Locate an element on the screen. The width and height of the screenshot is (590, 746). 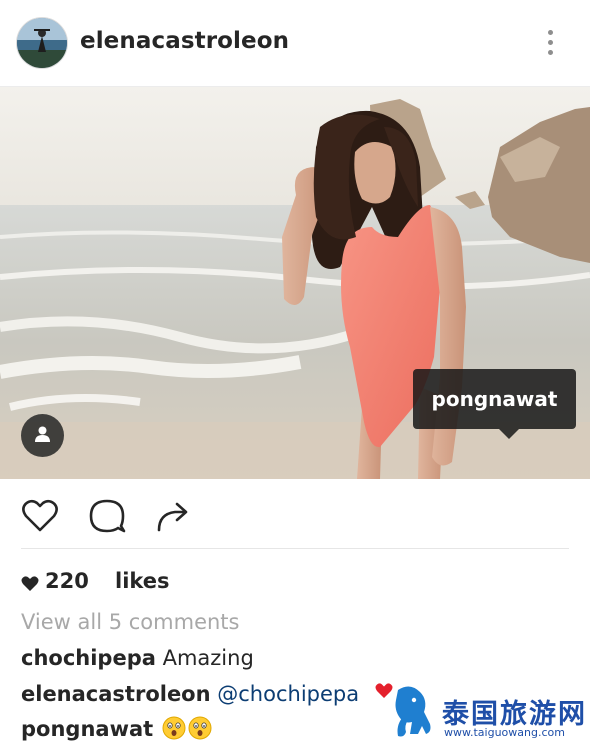
comment-item: chochipepa Amazing is located at coordinates (137, 658).